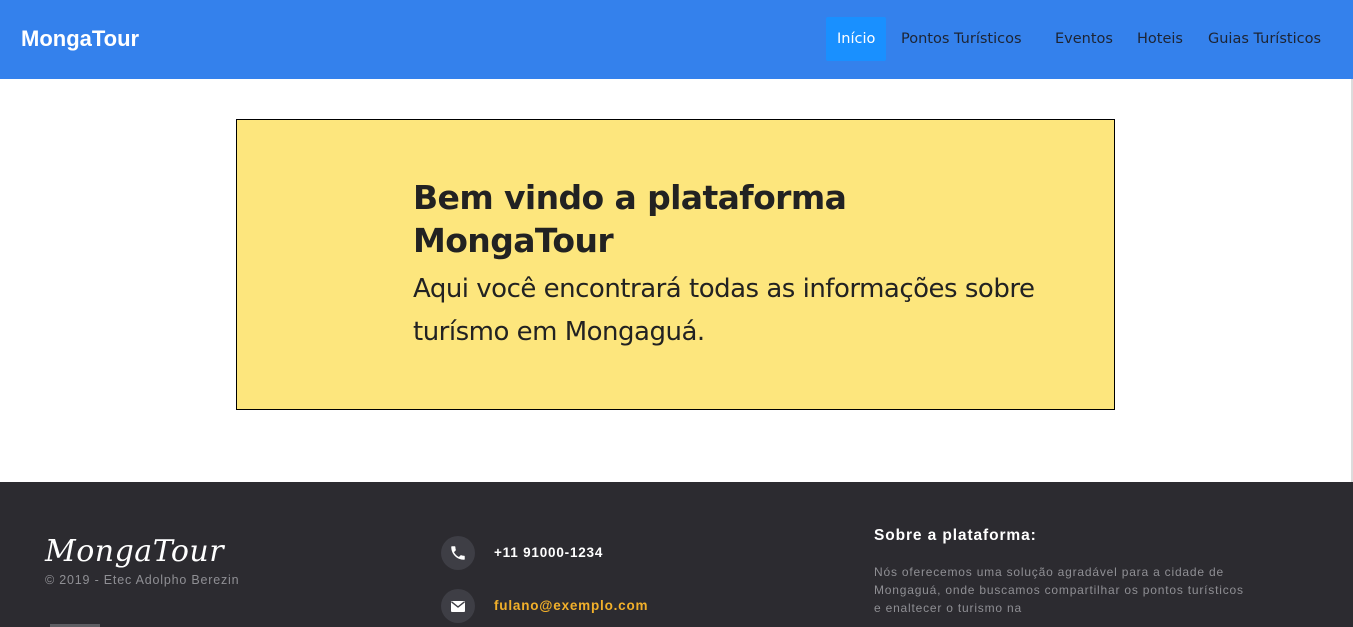 This screenshot has width=1353, height=627. Describe the element at coordinates (1084, 39) in the screenshot. I see `nav-link-eventos: Eventos` at that location.